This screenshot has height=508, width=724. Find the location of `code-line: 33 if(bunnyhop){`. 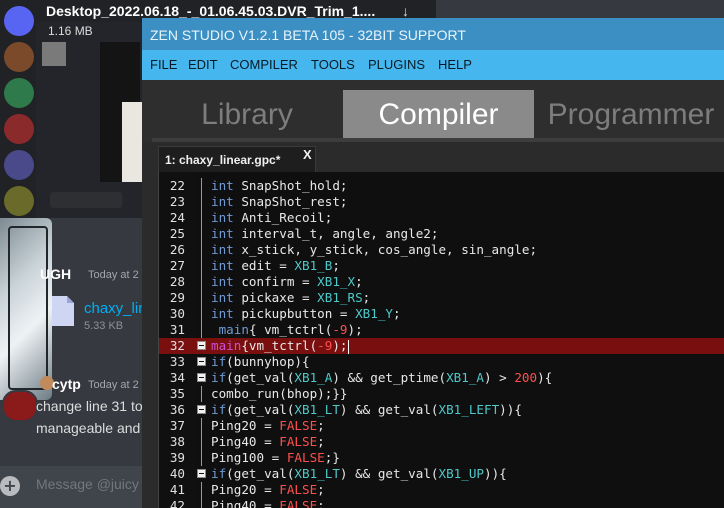

code-line: 33 if(bunnyhop){ is located at coordinates (441, 362).